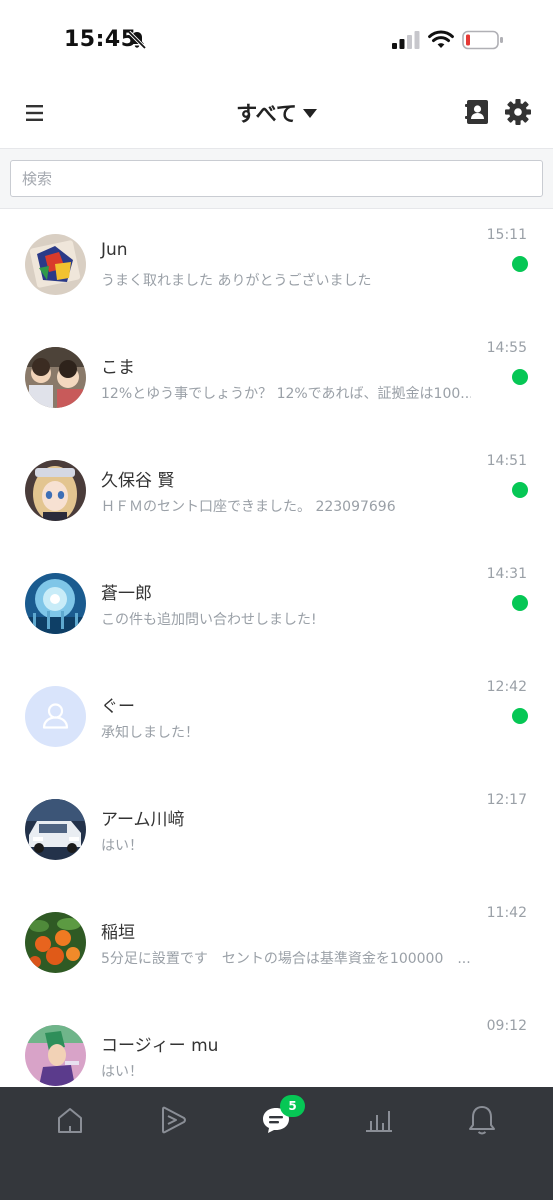 The width and height of the screenshot is (553, 1200). What do you see at coordinates (379, 1120) in the screenshot?
I see `chart-icon` at bounding box center [379, 1120].